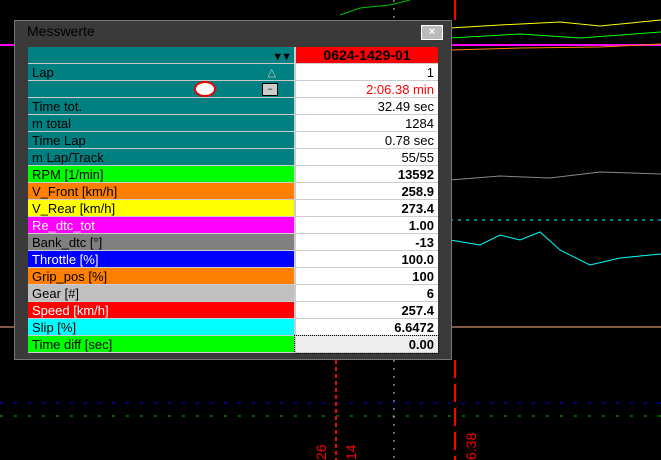 The image size is (661, 460). Describe the element at coordinates (61, 31) in the screenshot. I see `window-title: Messwerte` at that location.